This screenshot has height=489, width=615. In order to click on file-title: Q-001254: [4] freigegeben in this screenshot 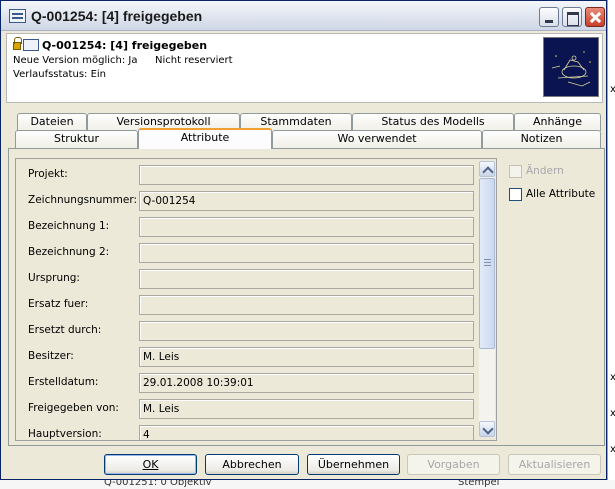, I will do `click(125, 45)`.